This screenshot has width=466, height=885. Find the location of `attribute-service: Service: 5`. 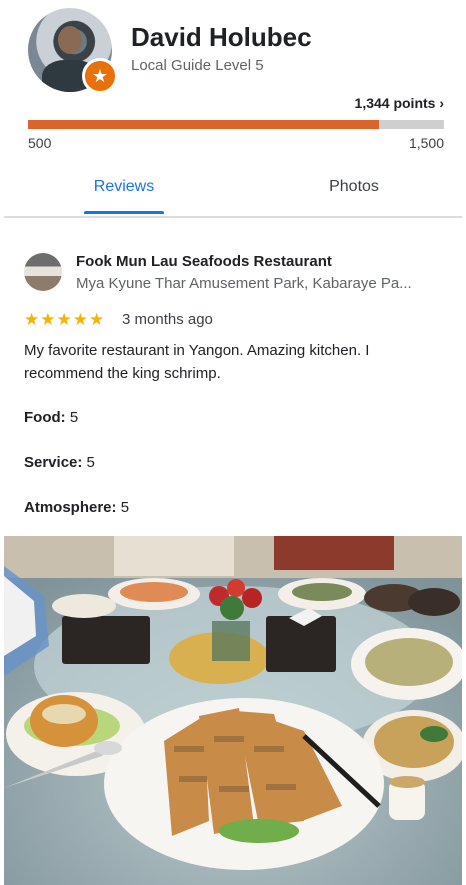

attribute-service: Service: 5 is located at coordinates (59, 462).